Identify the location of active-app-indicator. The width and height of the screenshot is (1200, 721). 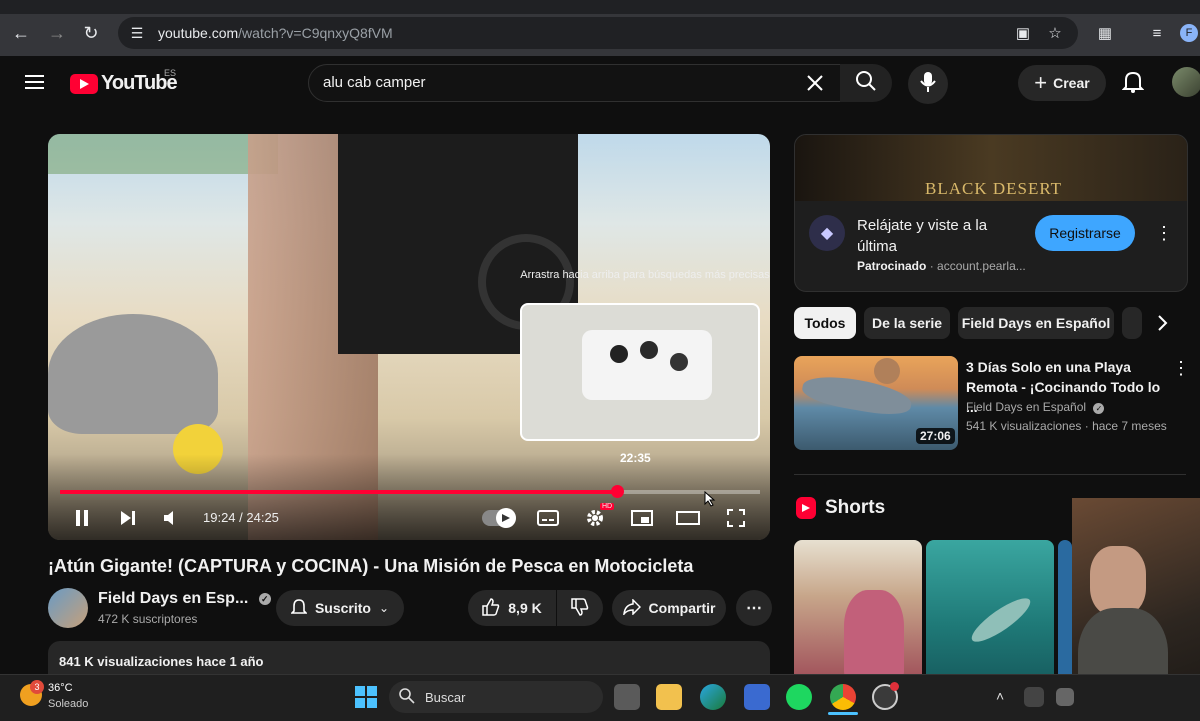
(843, 713).